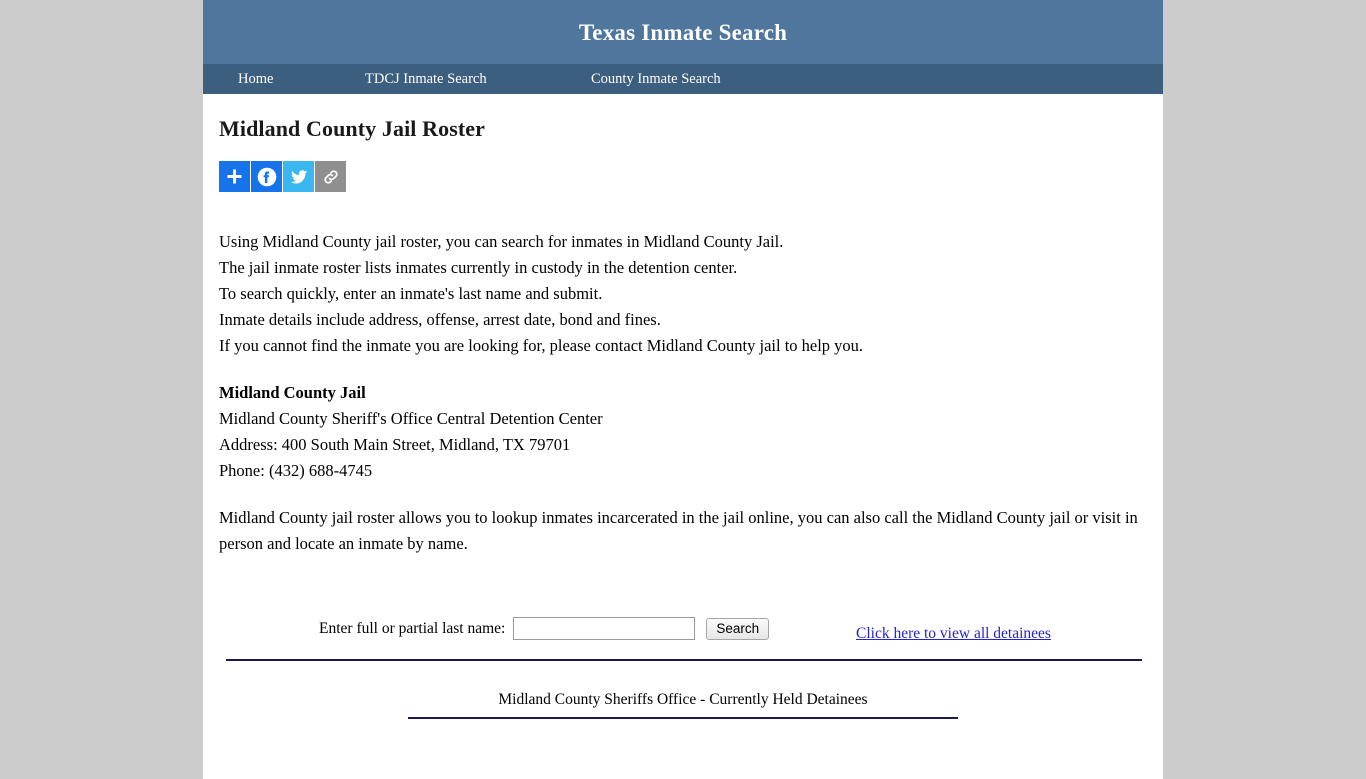 This screenshot has width=1366, height=779. I want to click on divider-bottom, so click(683, 718).